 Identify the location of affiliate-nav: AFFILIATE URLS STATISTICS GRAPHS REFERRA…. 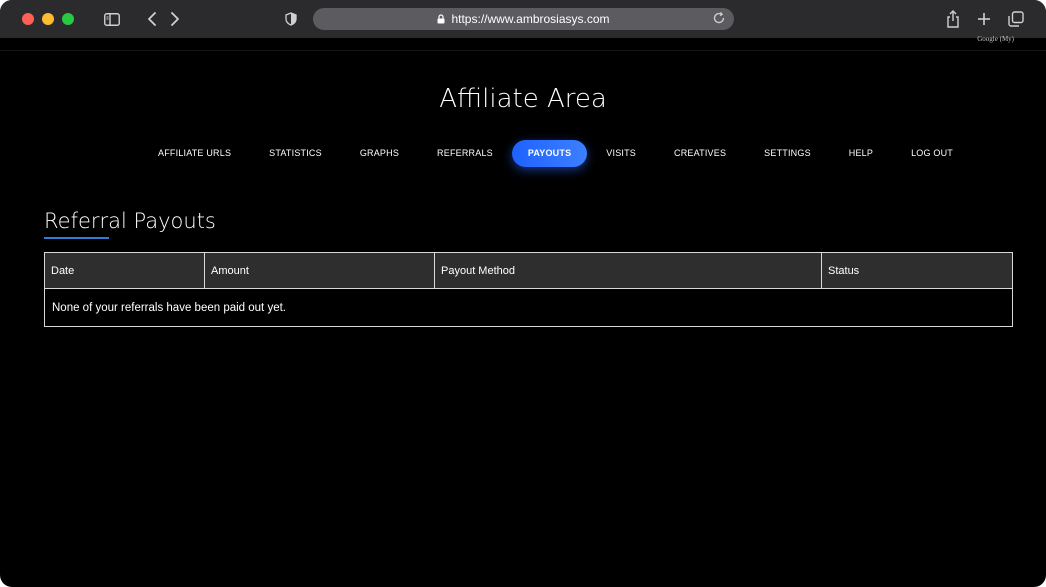
(555, 153).